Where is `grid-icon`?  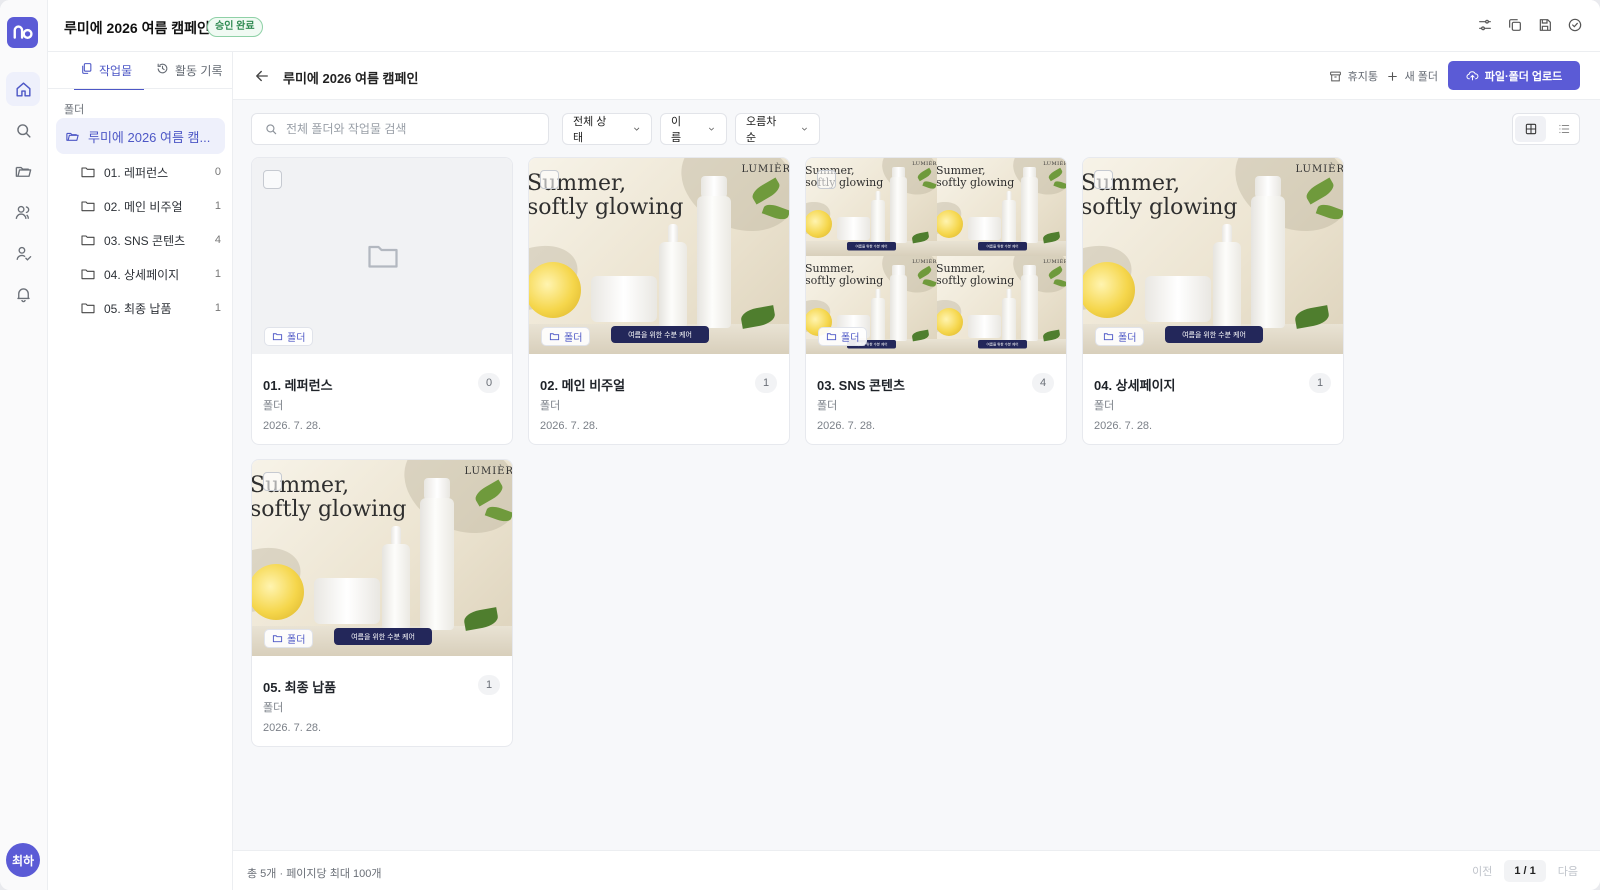 grid-icon is located at coordinates (1530, 129).